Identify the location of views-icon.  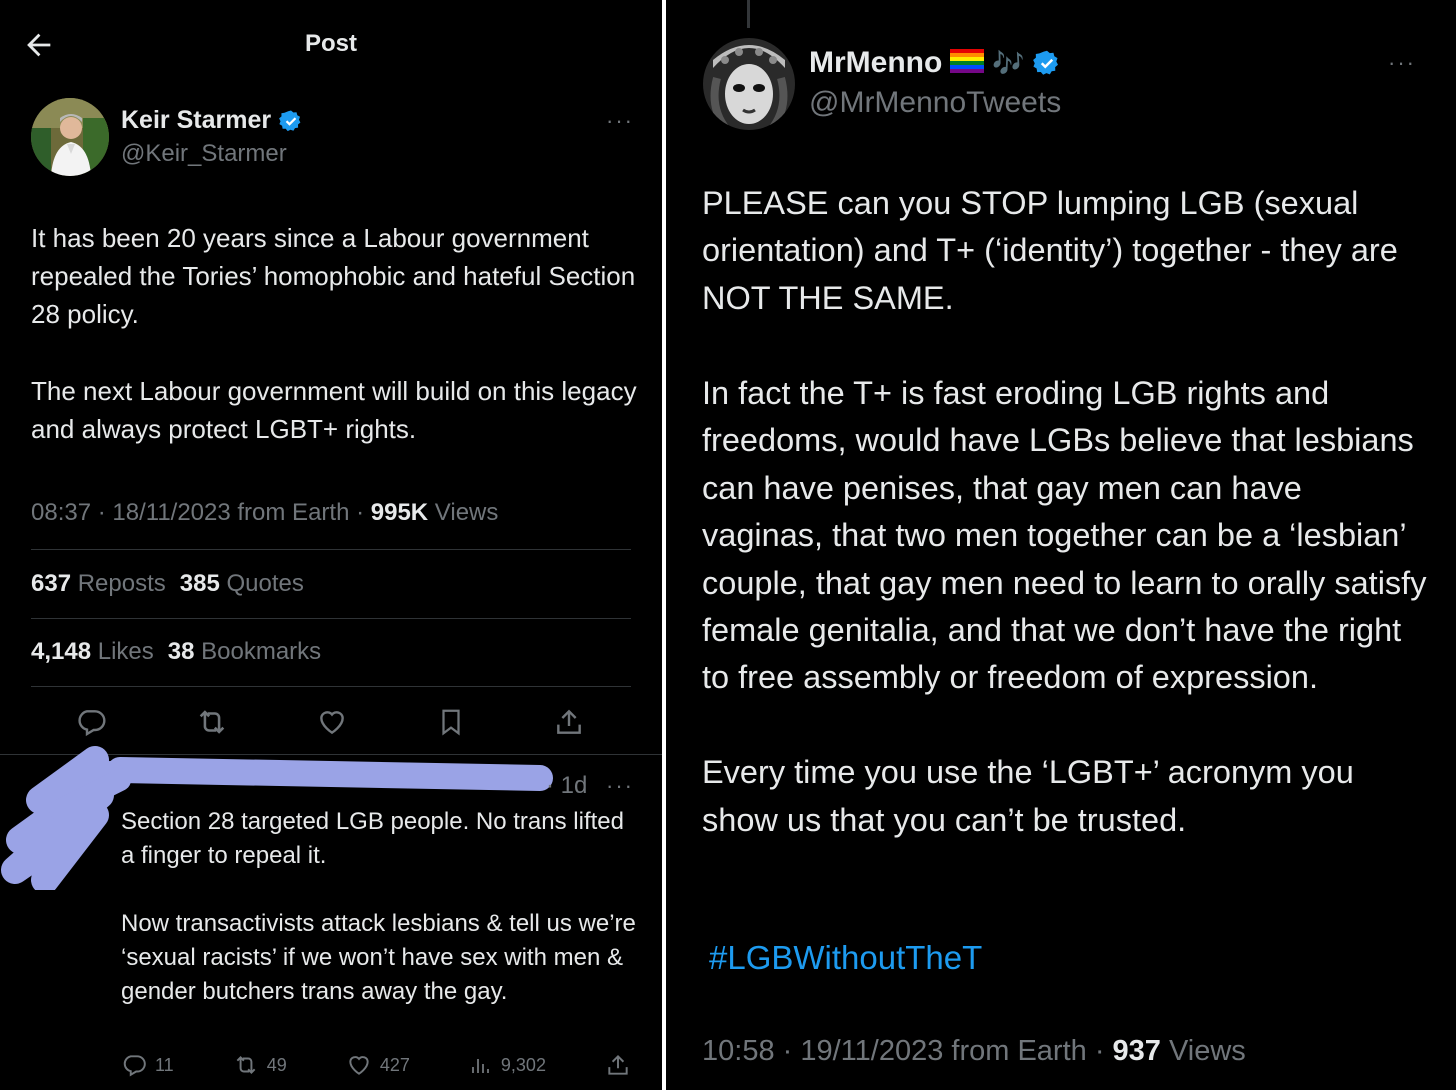
(480, 1066).